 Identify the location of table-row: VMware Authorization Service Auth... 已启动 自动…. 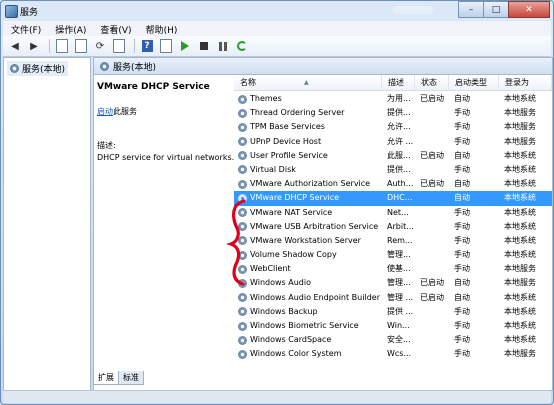
(393, 184).